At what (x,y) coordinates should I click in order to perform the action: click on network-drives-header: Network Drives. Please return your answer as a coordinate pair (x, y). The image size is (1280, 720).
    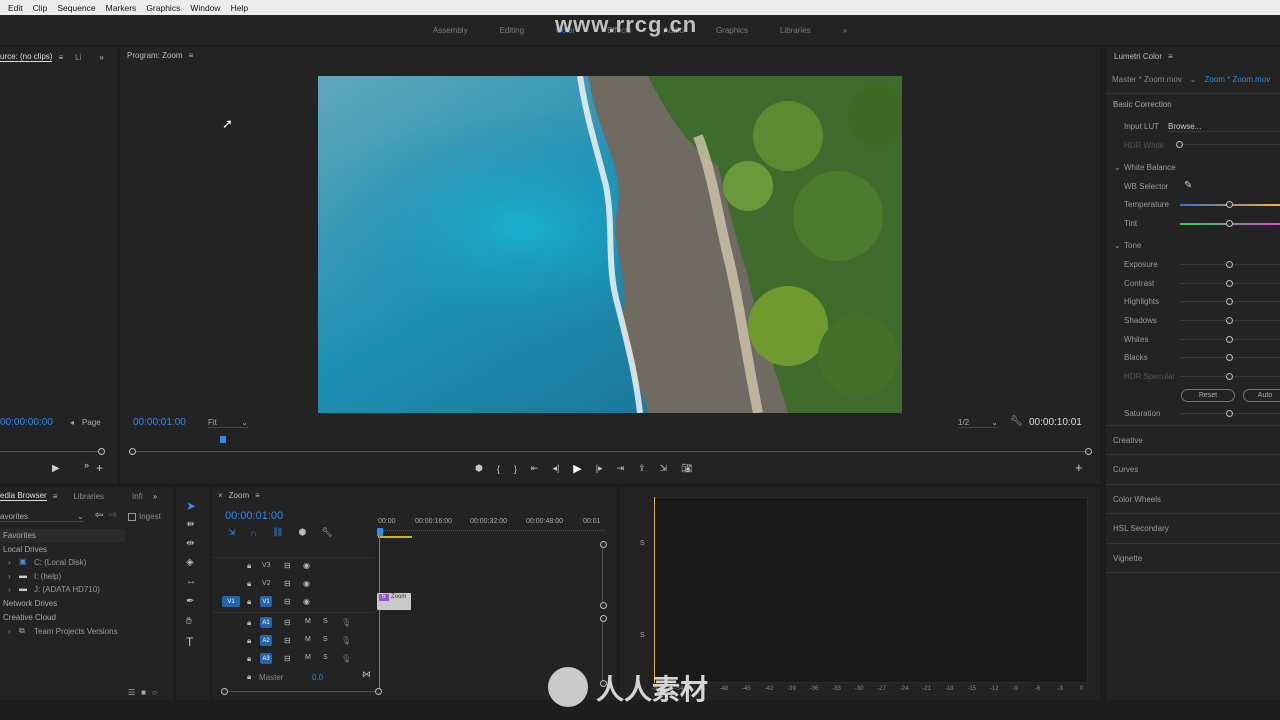
    Looking at the image, I should click on (30, 603).